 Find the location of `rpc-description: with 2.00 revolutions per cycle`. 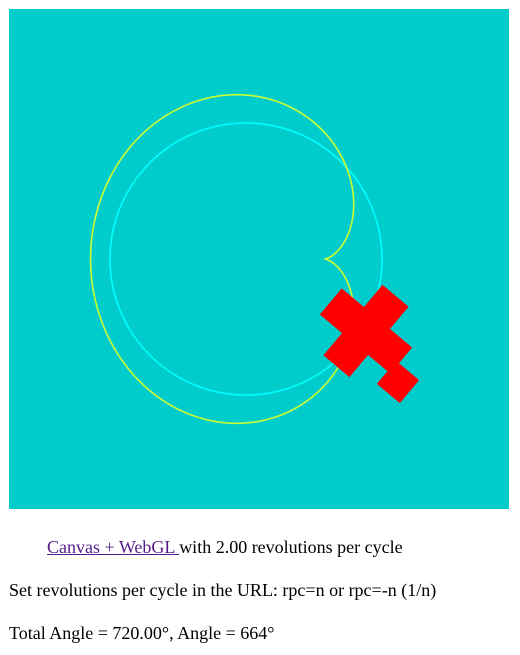

rpc-description: with 2.00 revolutions per cycle is located at coordinates (291, 547).